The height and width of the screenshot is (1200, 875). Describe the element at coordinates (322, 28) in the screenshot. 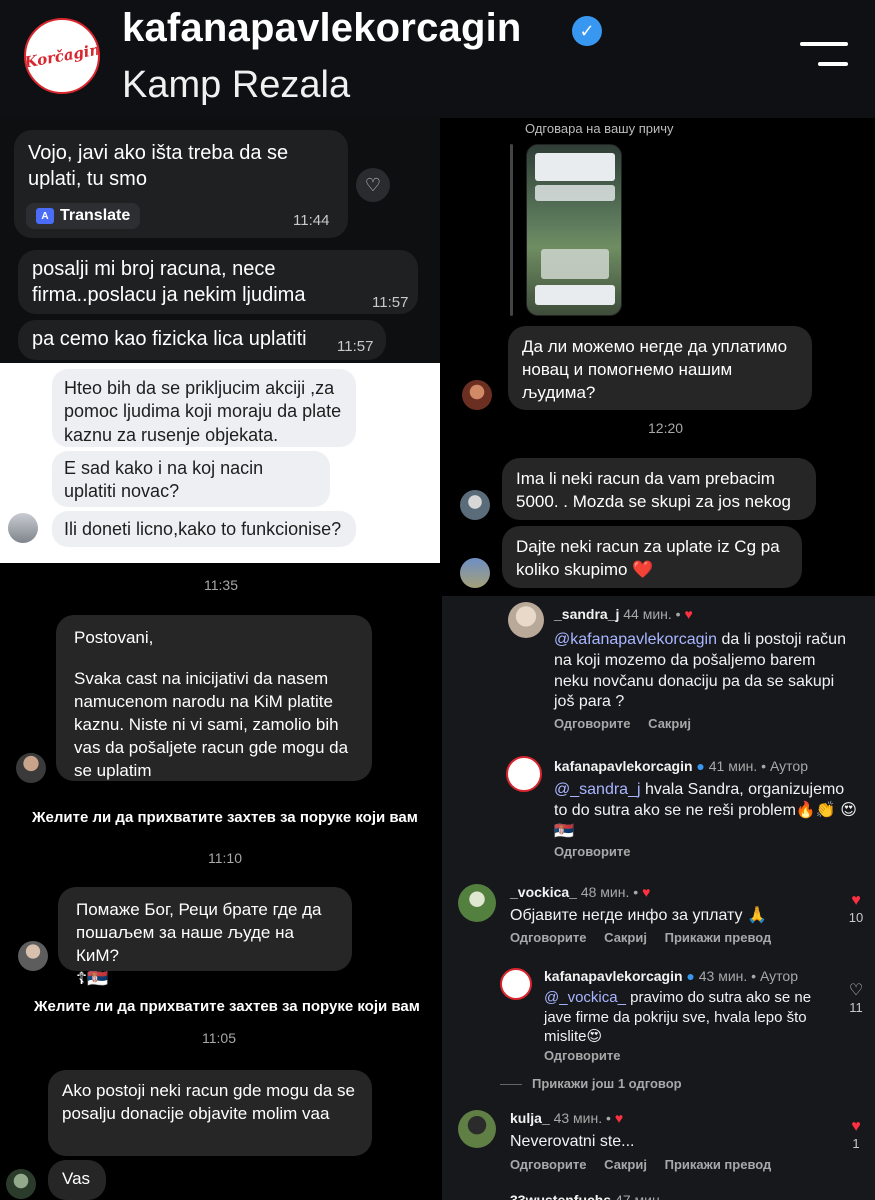

I see `account-name: kafanapavlekorcagin` at that location.